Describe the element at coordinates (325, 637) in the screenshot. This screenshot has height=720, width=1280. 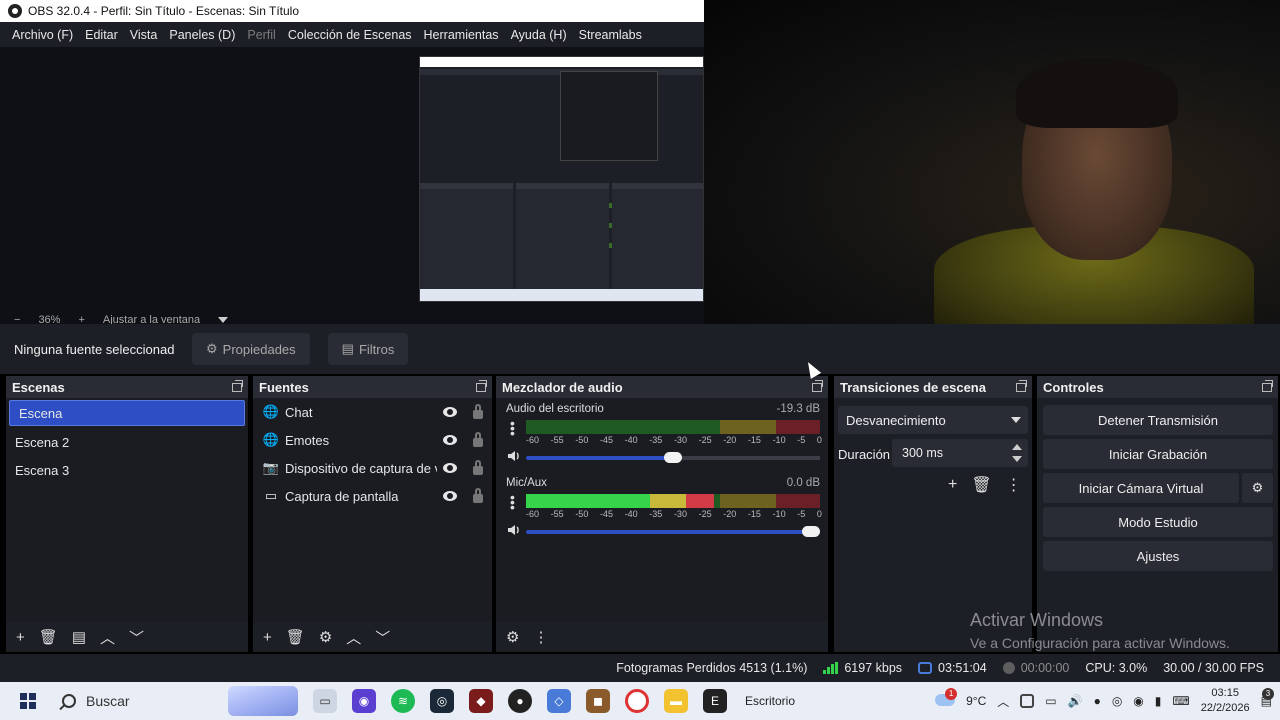
I see `source-settings-gear-icon: ⚙` at that location.